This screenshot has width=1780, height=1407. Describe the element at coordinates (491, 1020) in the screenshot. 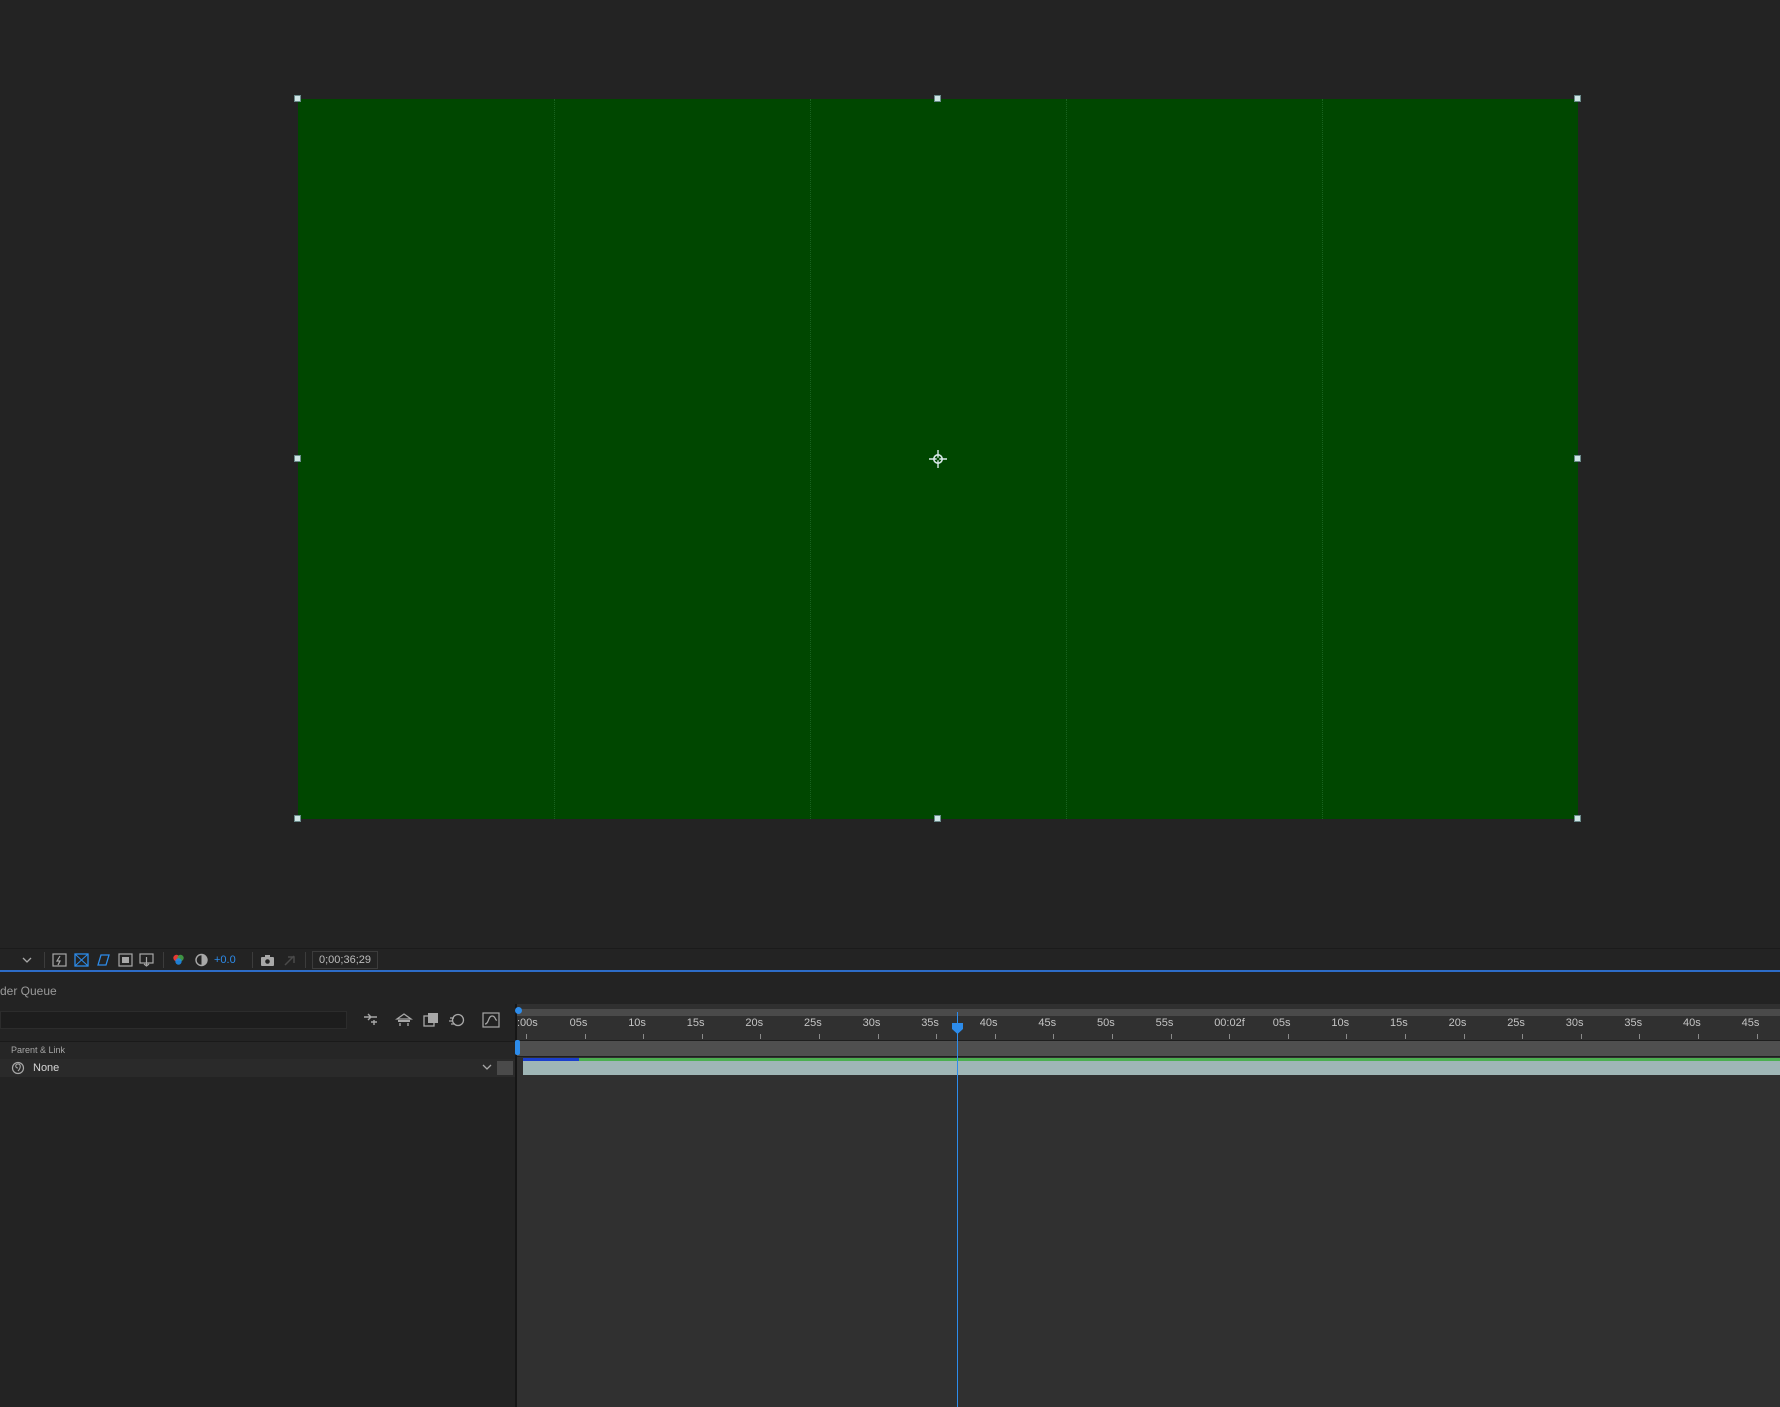

I see `graph-editor-icon` at that location.